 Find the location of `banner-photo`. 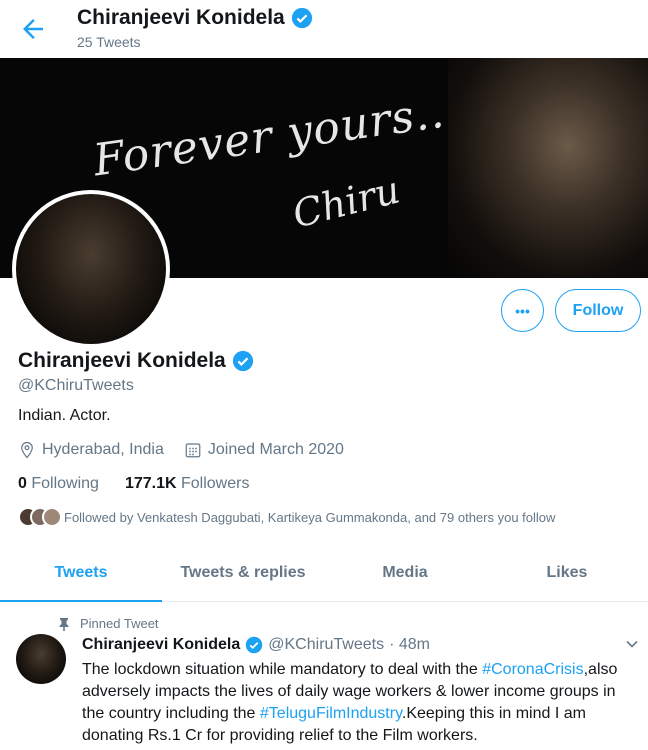

banner-photo is located at coordinates (548, 168).